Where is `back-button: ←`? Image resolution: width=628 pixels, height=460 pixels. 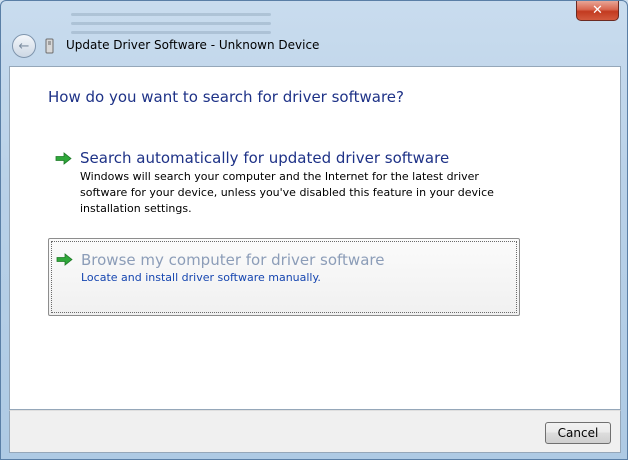
back-button: ← is located at coordinates (24, 46).